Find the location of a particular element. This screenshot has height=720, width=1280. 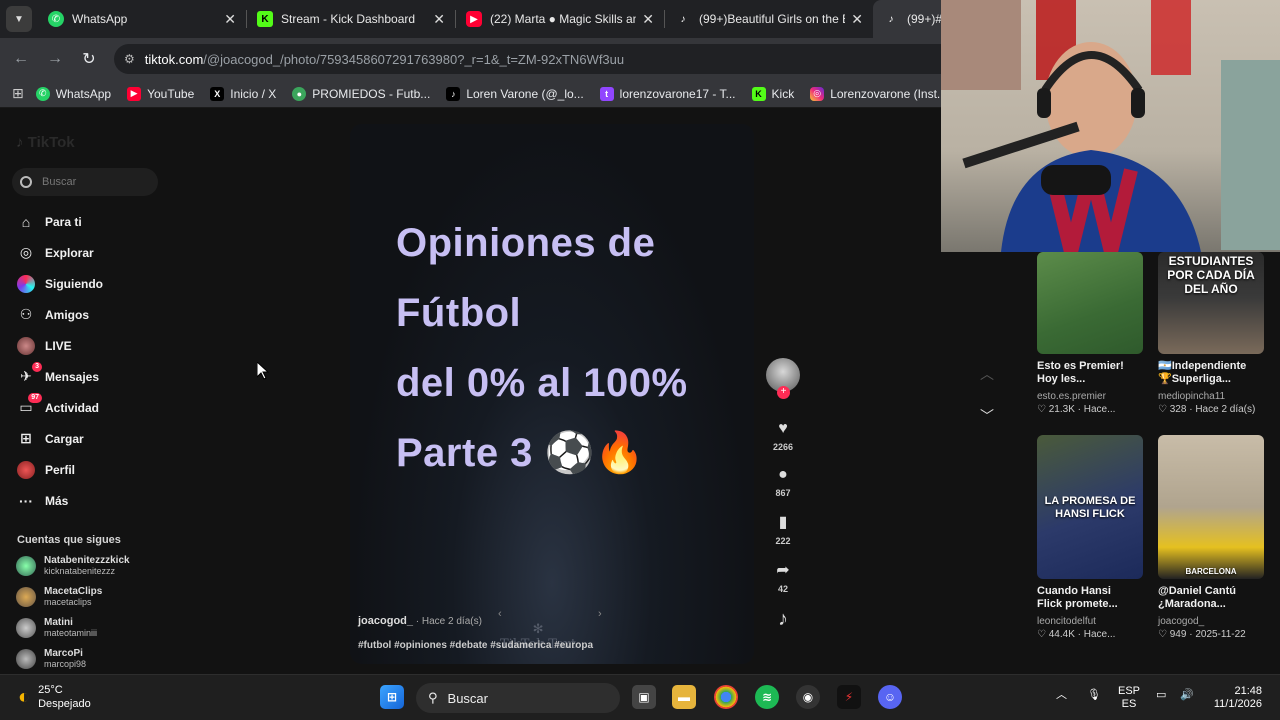

search-input: Buscar is located at coordinates (85, 182).